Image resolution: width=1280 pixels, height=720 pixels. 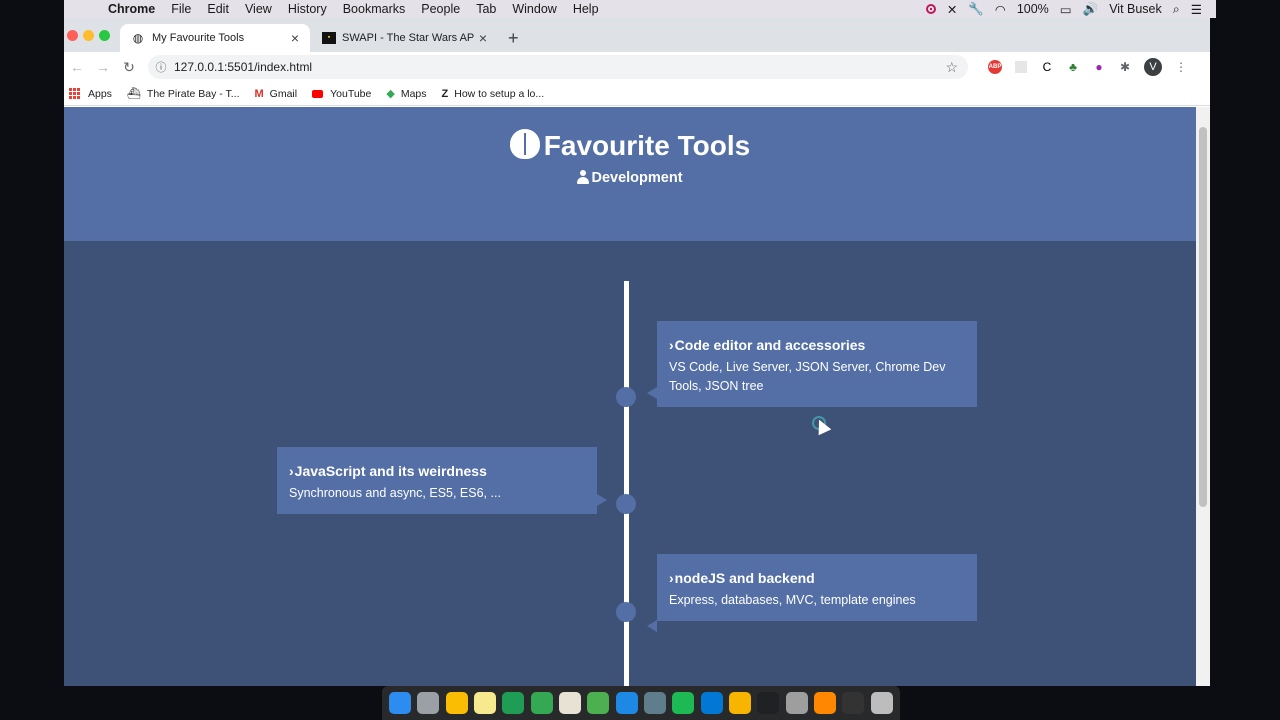 What do you see at coordinates (77, 67) in the screenshot?
I see `back-button: ←` at bounding box center [77, 67].